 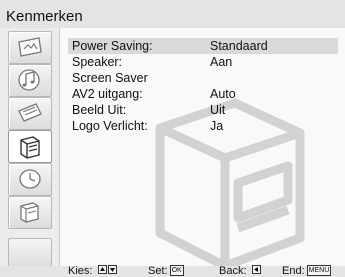 What do you see at coordinates (223, 94) in the screenshot?
I see `setting-value: Auto` at bounding box center [223, 94].